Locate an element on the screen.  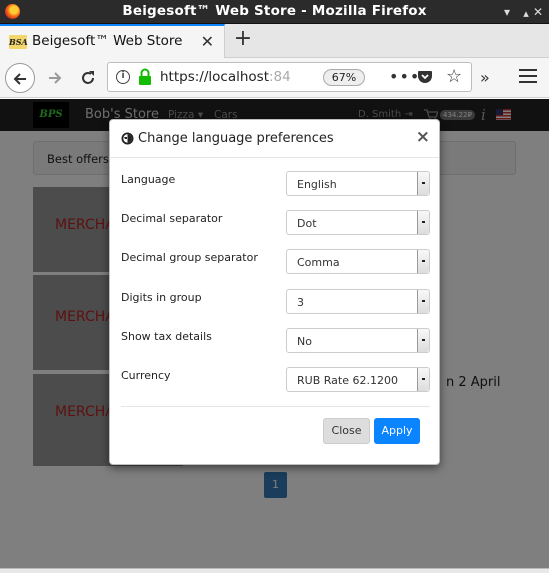
new-tab-button: + is located at coordinates (243, 40).